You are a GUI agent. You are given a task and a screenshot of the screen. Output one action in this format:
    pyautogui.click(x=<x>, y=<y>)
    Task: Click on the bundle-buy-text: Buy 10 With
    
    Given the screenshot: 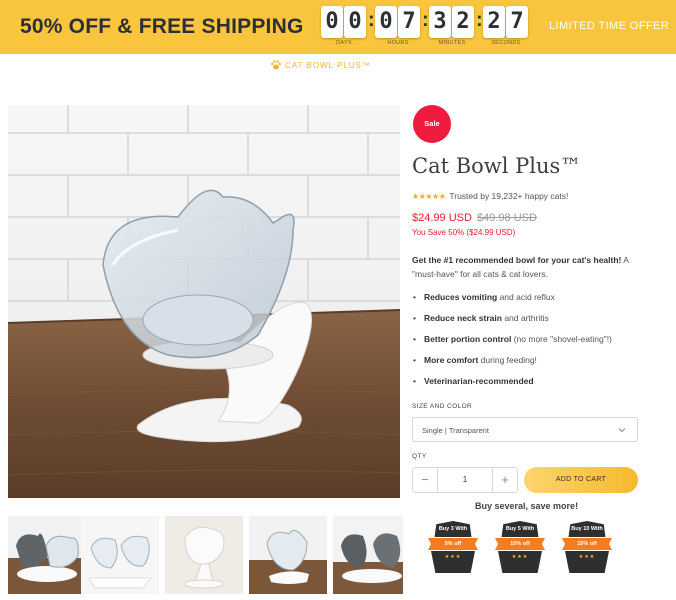 What is the action you would take?
    pyautogui.click(x=587, y=529)
    